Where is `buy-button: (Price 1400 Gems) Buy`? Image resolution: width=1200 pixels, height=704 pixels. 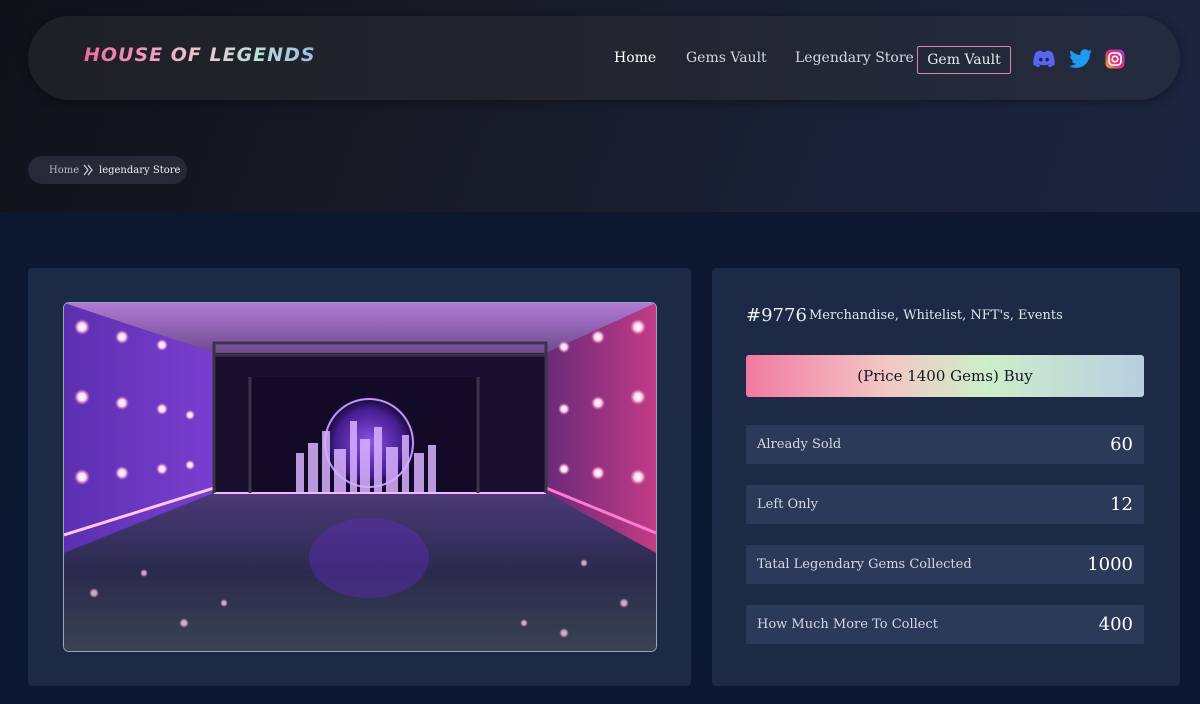
buy-button: (Price 1400 Gems) Buy is located at coordinates (945, 376).